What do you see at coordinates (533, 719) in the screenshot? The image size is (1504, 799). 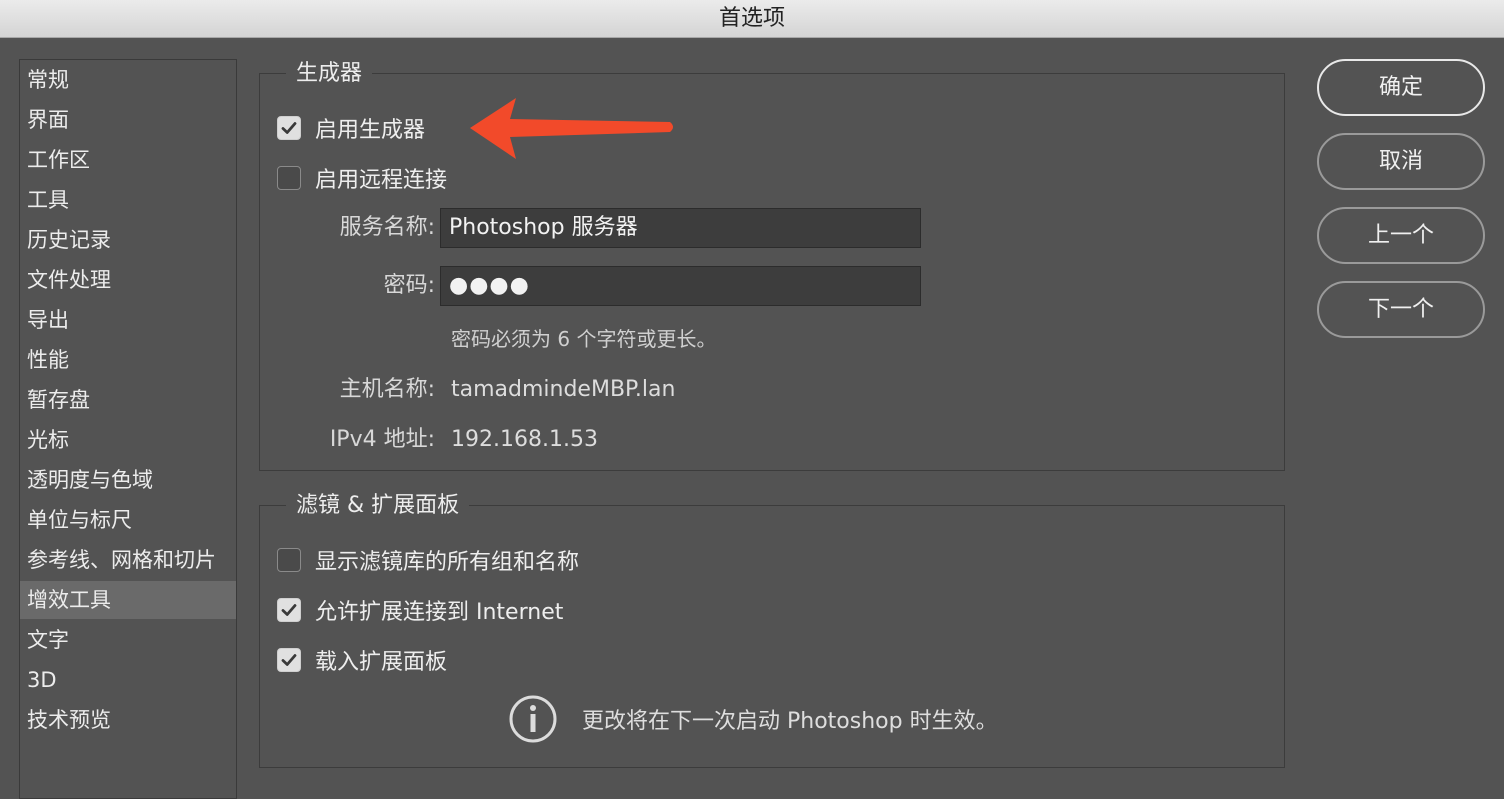 I see `info-icon` at bounding box center [533, 719].